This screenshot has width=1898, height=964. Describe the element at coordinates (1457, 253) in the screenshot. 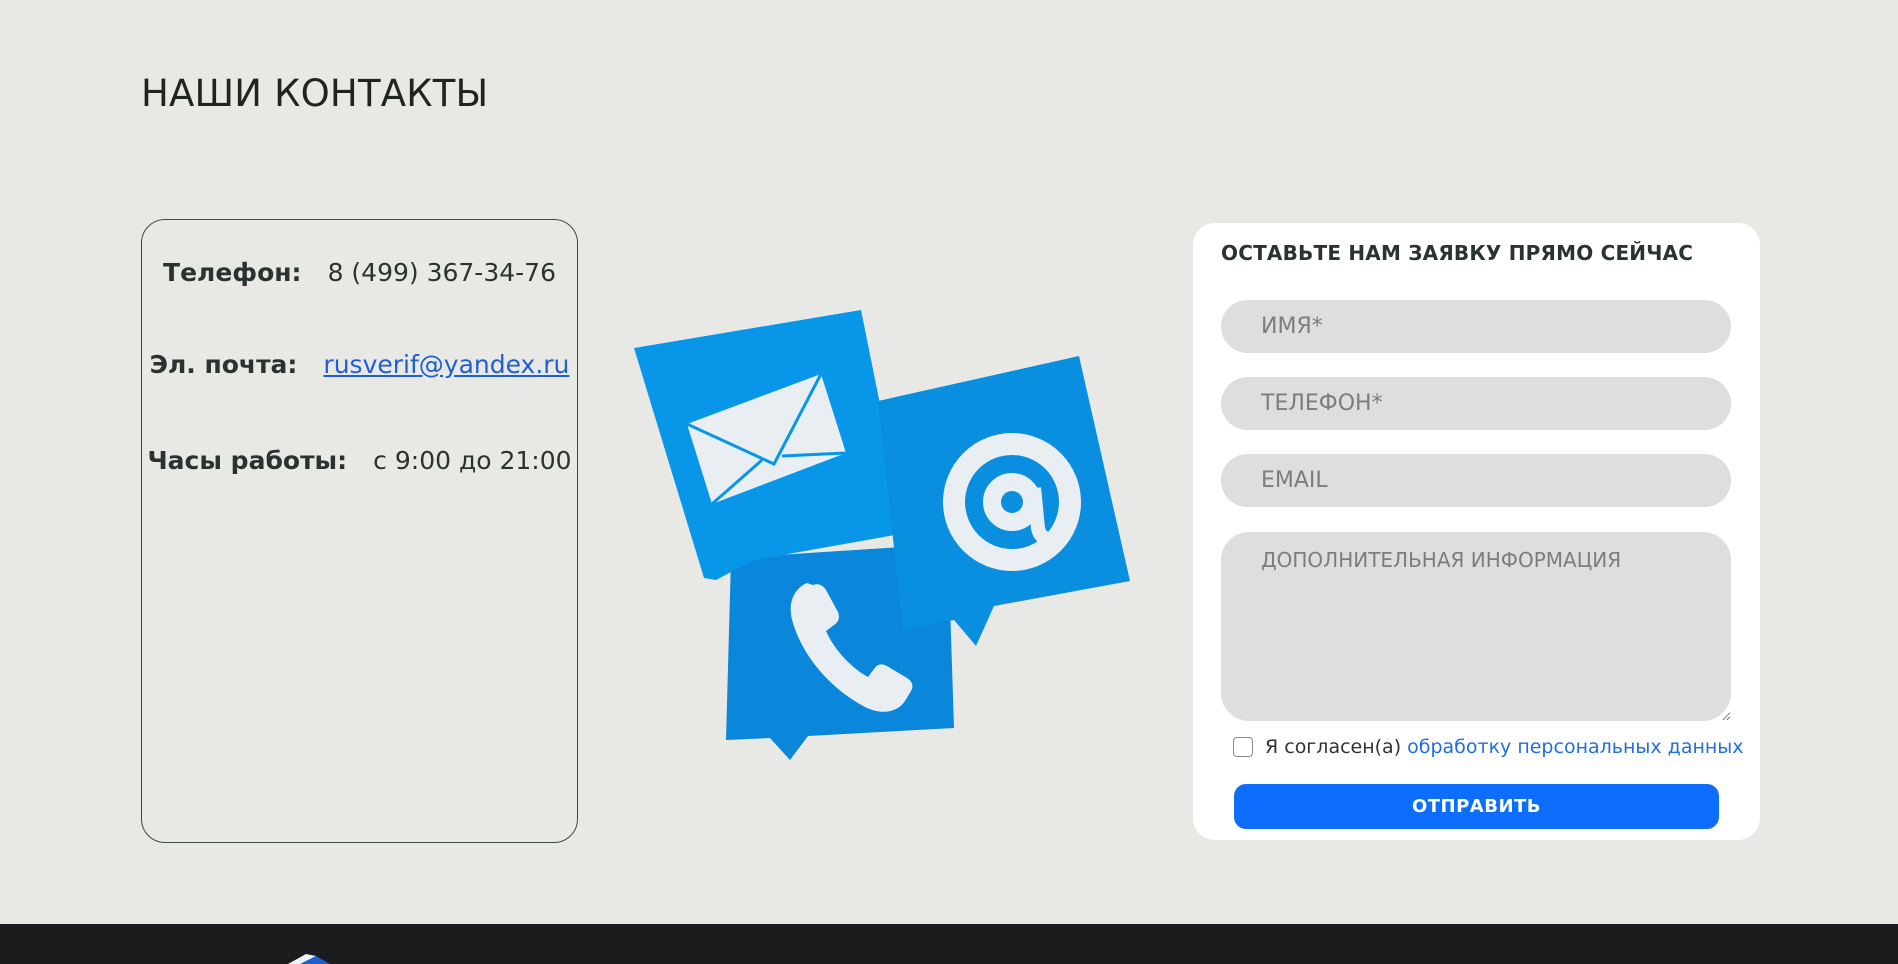

I see `form-title: ОСТАВЬТЕ НАМ ЗАЯВКУ ПРЯМО СЕЙЧАС` at that location.